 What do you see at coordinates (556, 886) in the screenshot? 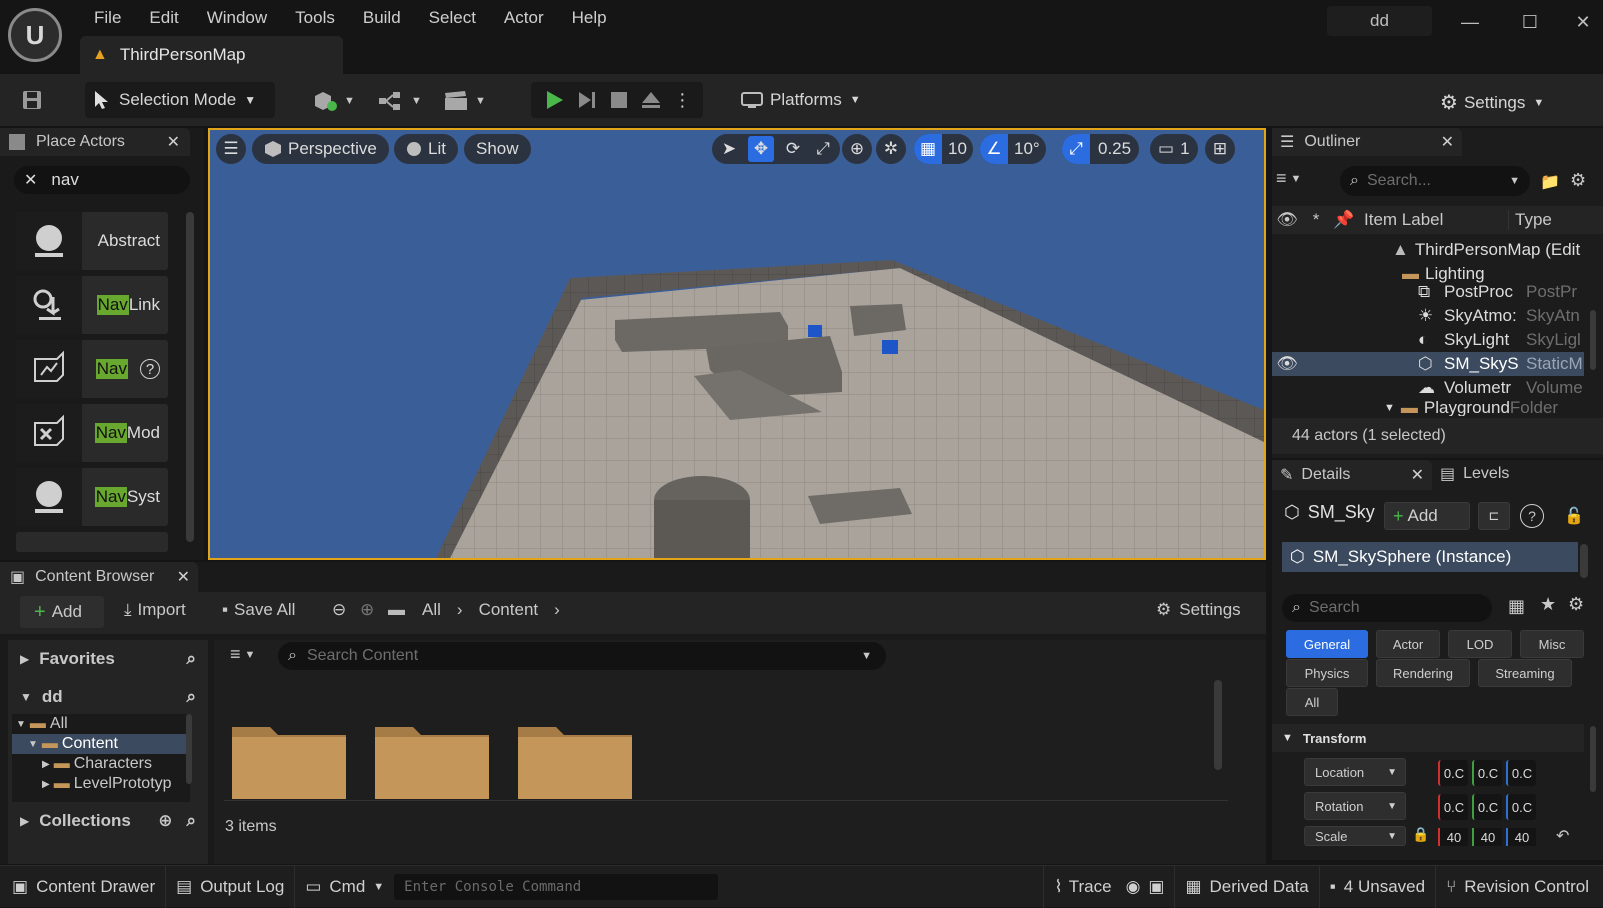
I see `console-input: Enter Console Command` at bounding box center [556, 886].